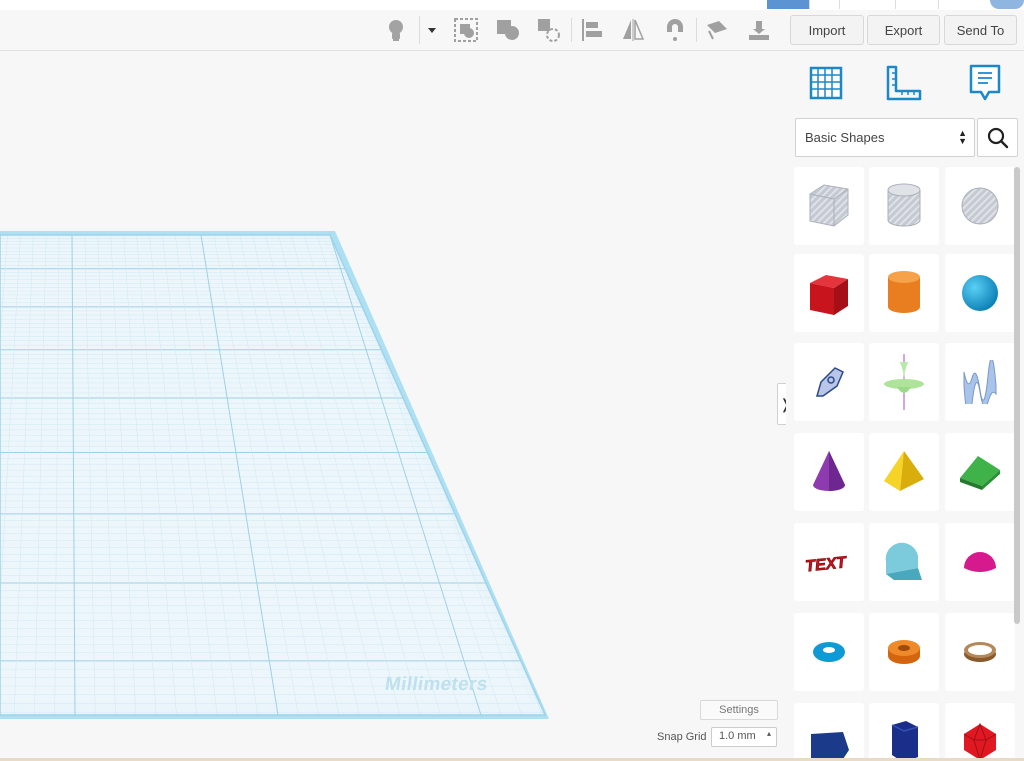 The image size is (1024, 761). I want to click on shape-generator, so click(904, 382).